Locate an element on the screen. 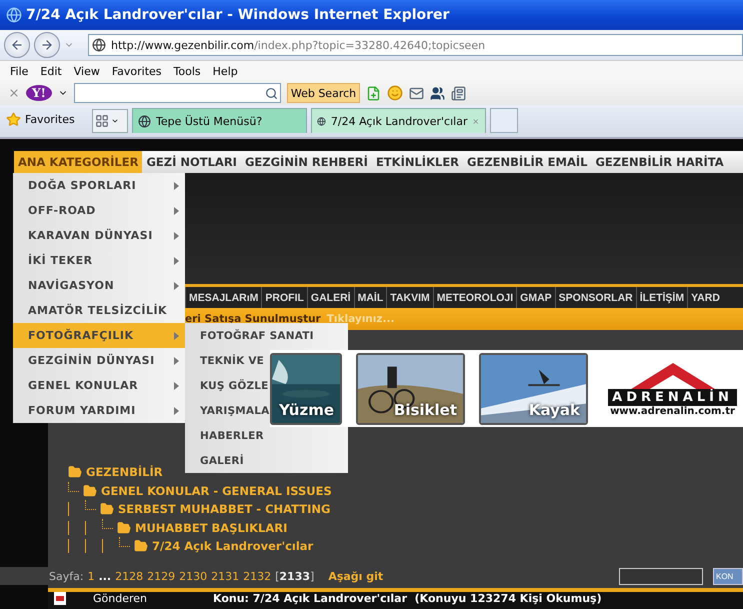 The width and height of the screenshot is (743, 609). back-icon is located at coordinates (17, 45).